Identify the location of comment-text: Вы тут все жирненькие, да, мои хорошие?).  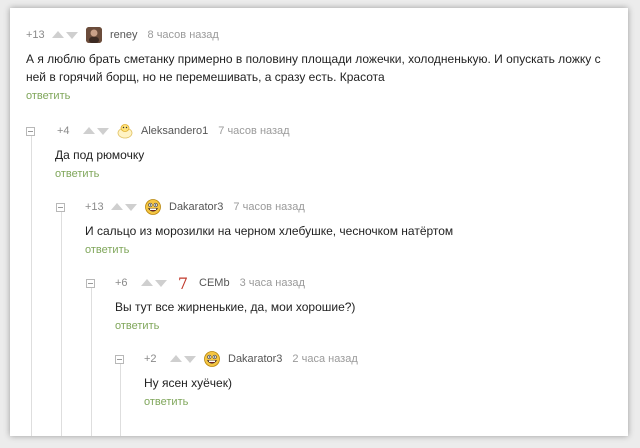
(235, 307).